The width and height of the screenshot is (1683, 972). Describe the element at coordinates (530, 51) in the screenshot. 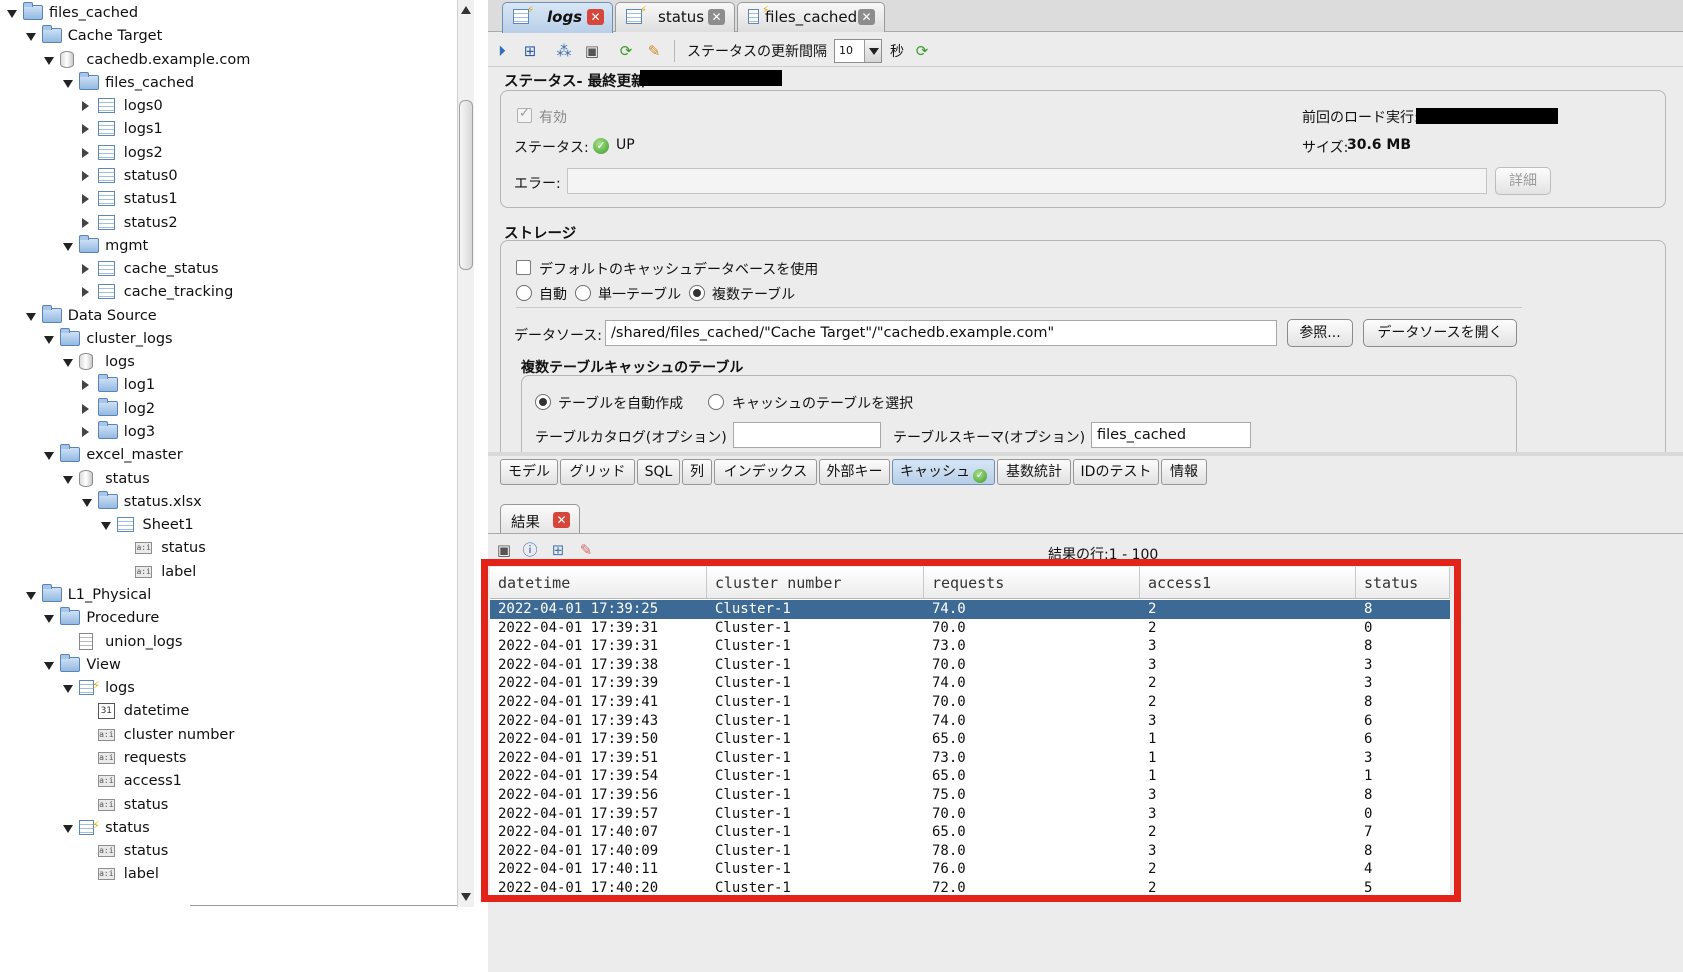

I see `model-icon: ⊞` at that location.